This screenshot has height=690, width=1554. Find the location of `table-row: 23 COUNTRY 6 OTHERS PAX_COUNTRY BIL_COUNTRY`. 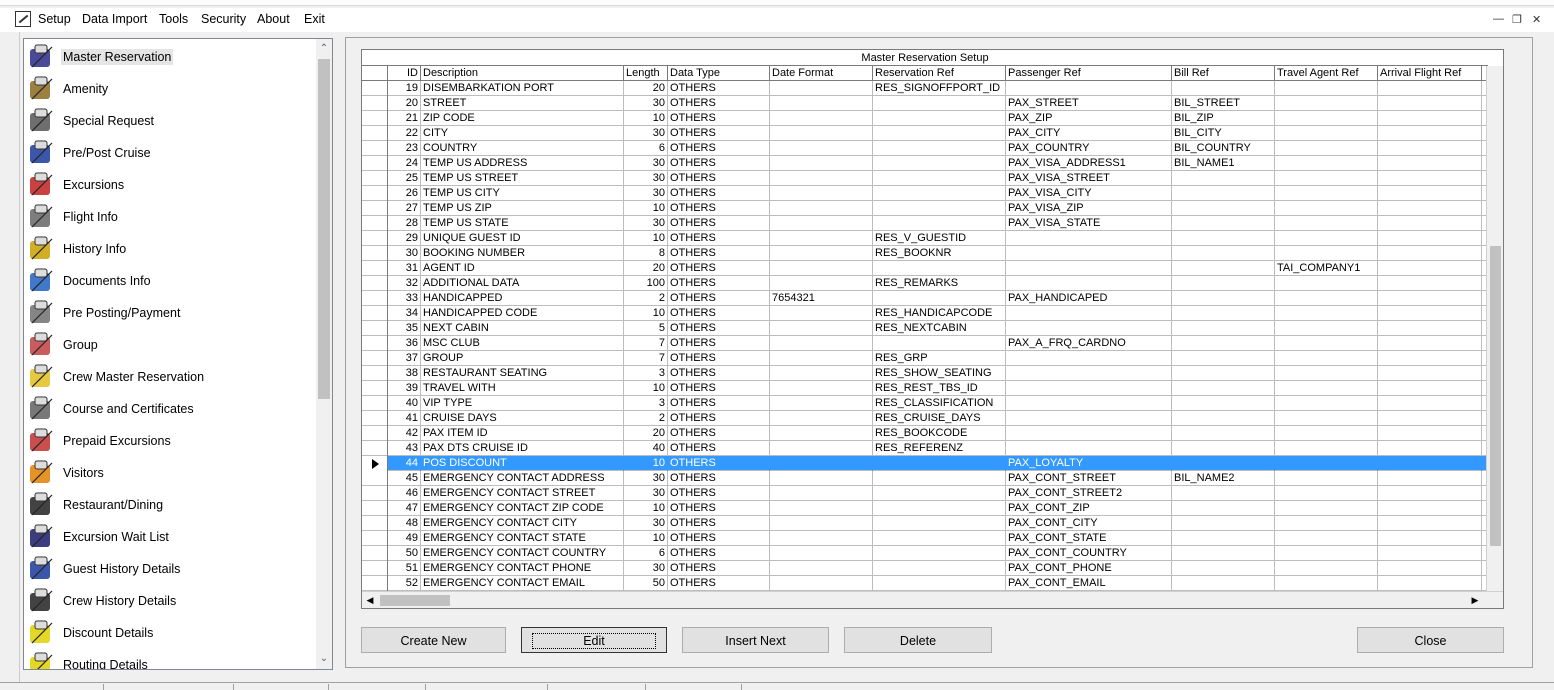

table-row: 23 COUNTRY 6 OTHERS PAX_COUNTRY BIL_COUNTRY is located at coordinates (925, 148).